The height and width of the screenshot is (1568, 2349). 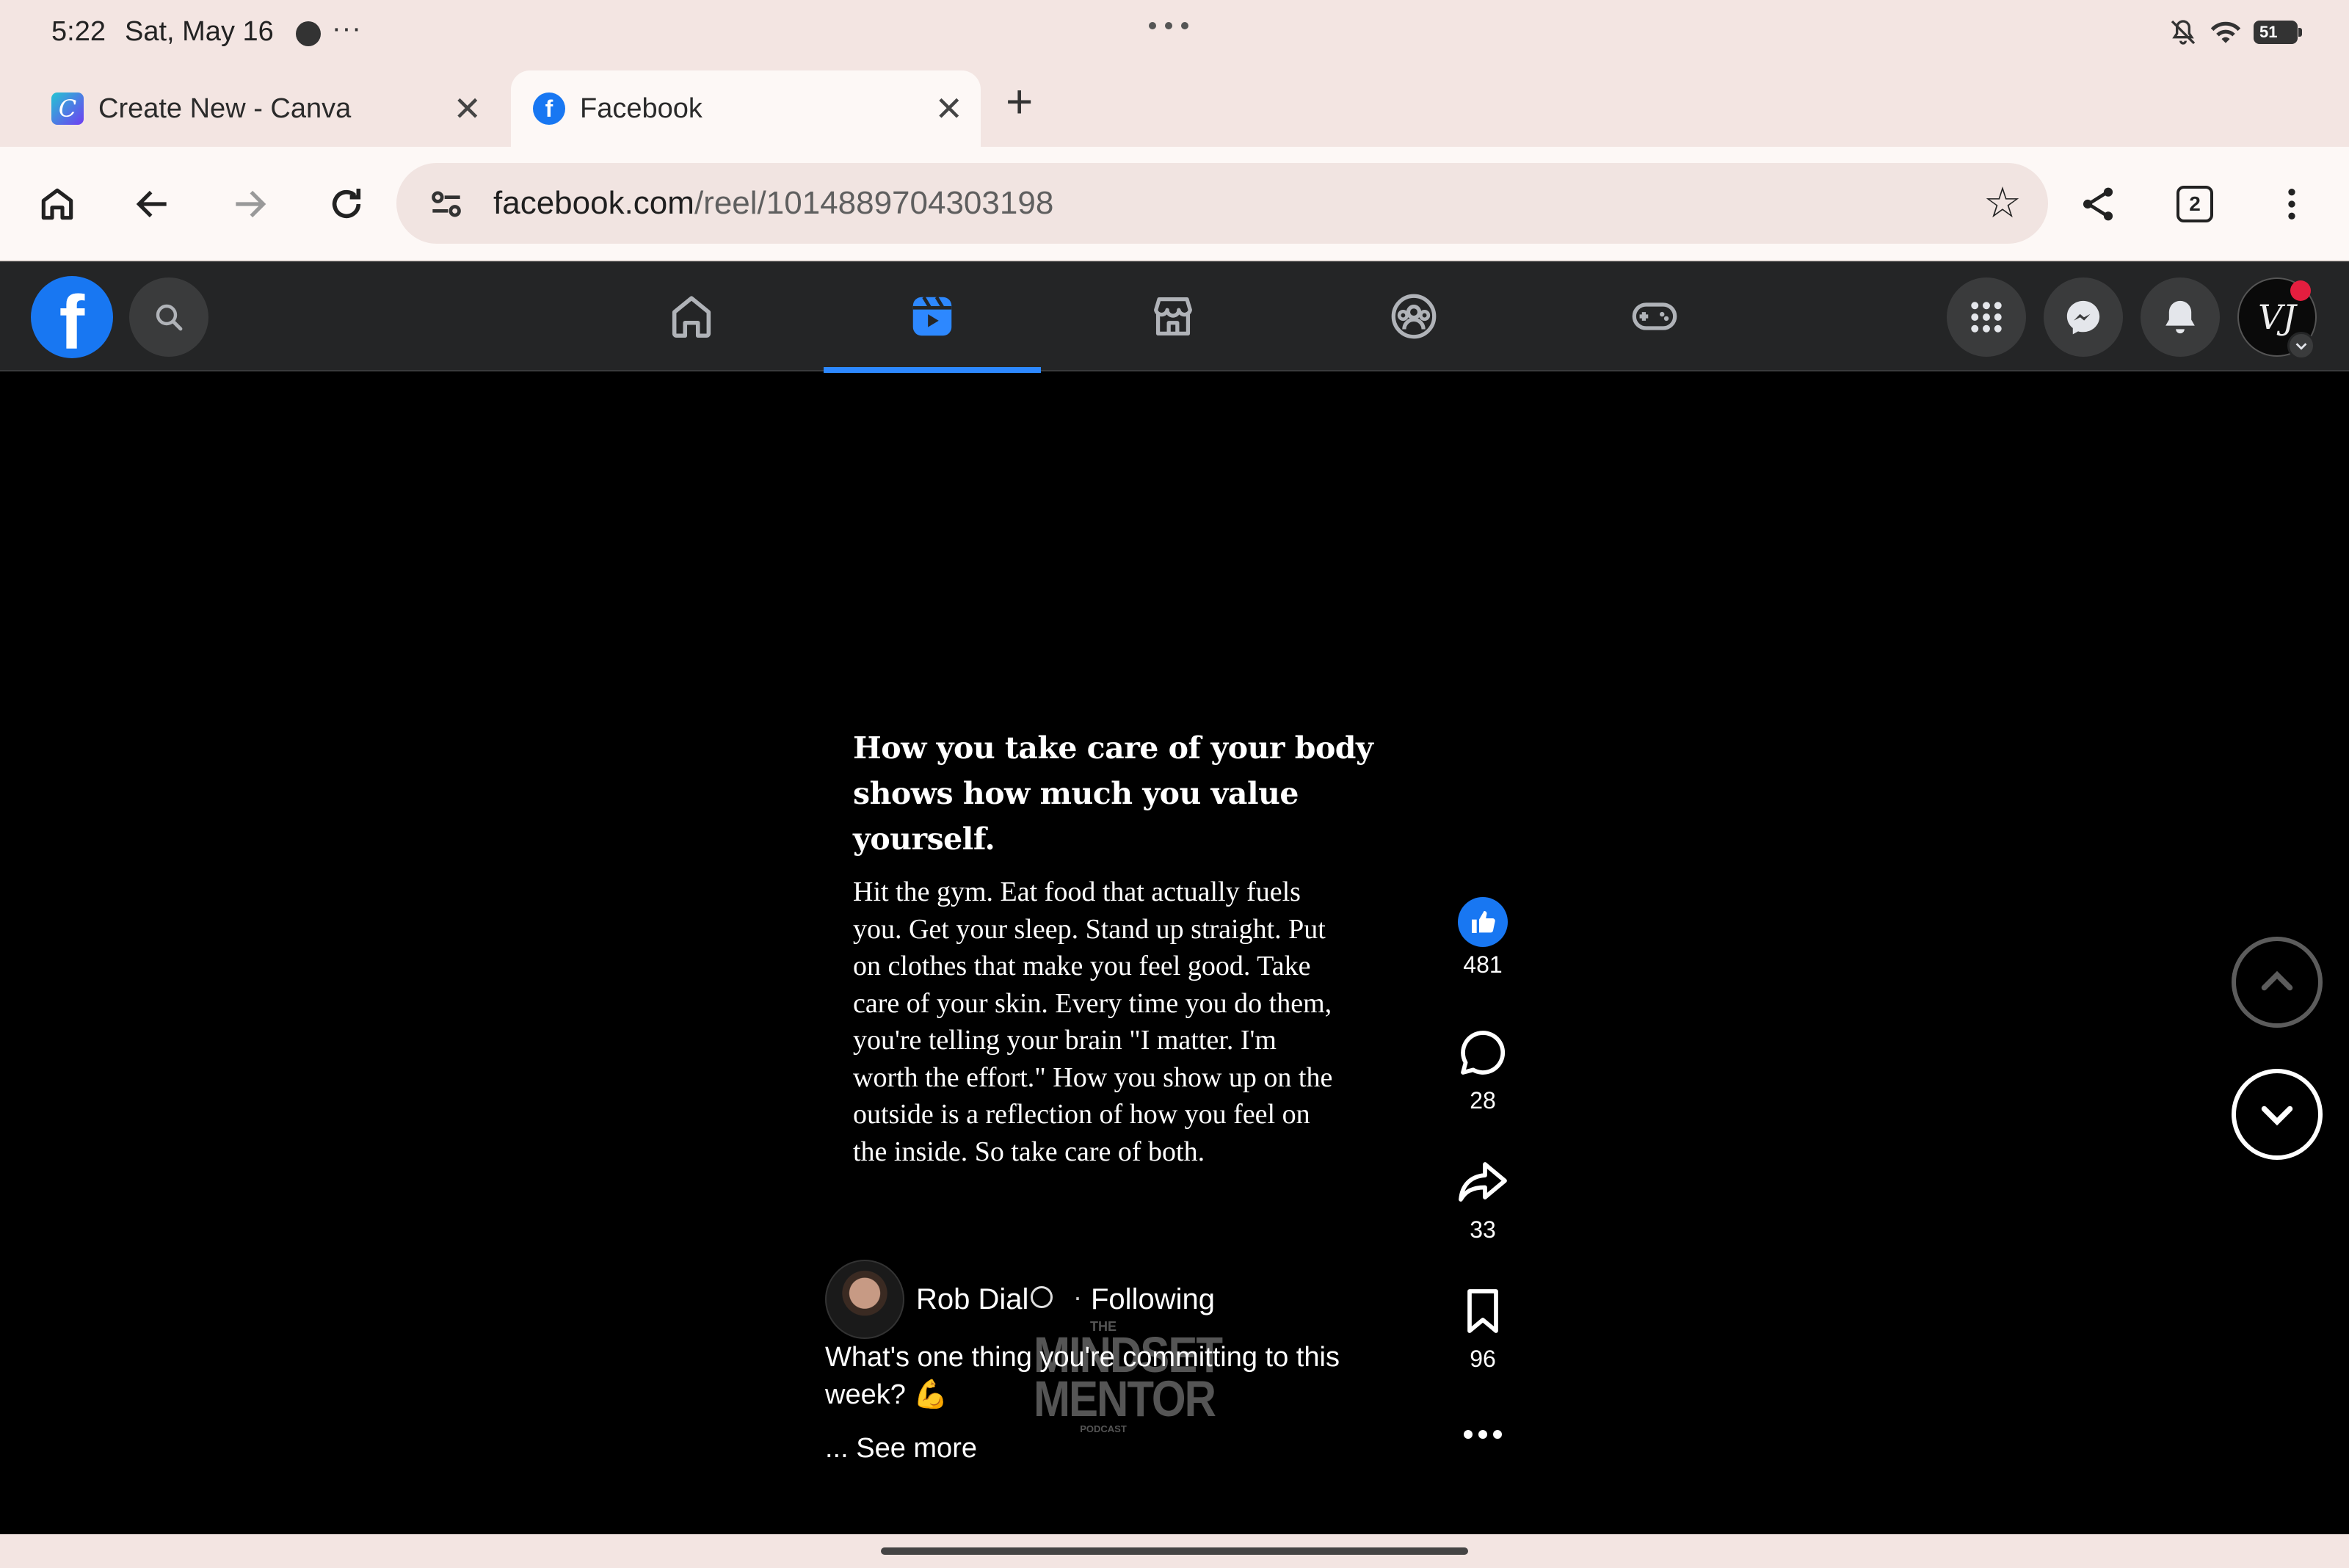 I want to click on address-bar: facebook.com/reel/1014889704303198 ☆, so click(x=1222, y=203).